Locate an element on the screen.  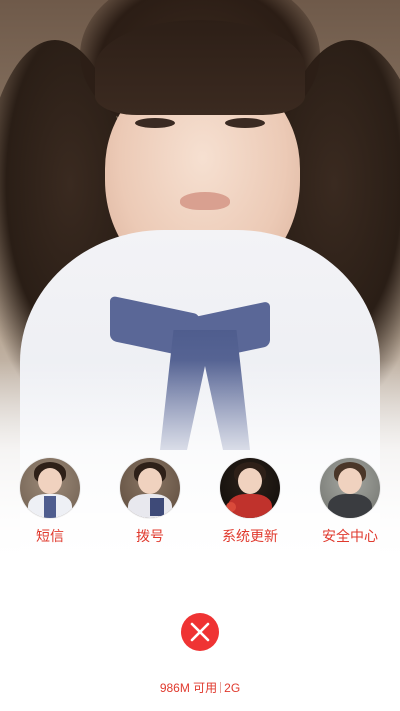
memory-available: 986M 可用 is located at coordinates (188, 688).